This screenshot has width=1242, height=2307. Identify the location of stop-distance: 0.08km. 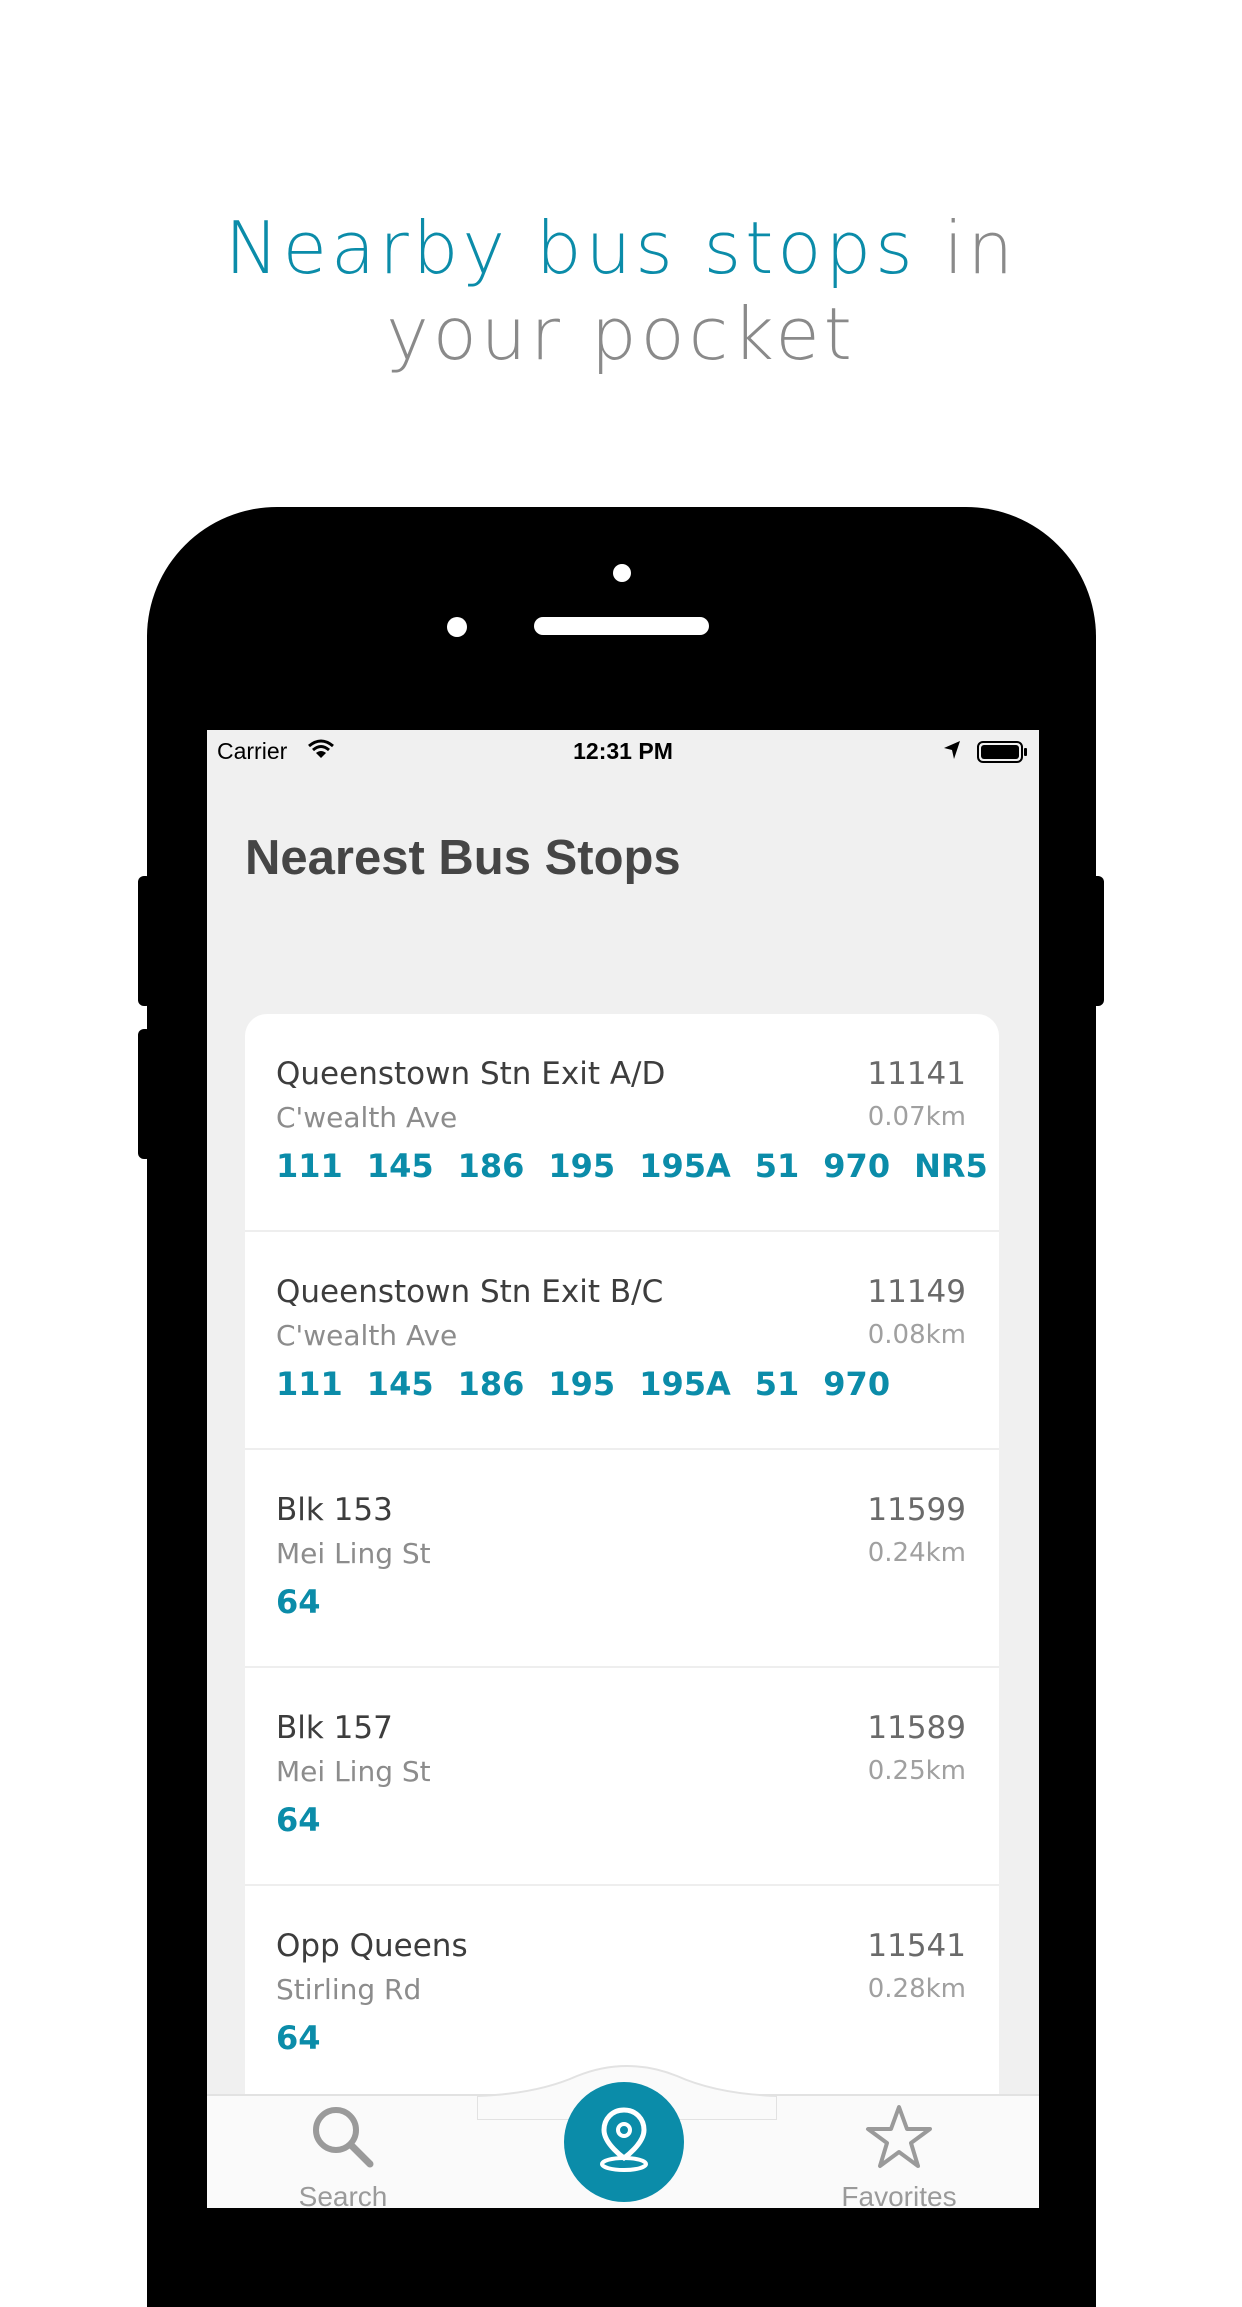
(916, 1335).